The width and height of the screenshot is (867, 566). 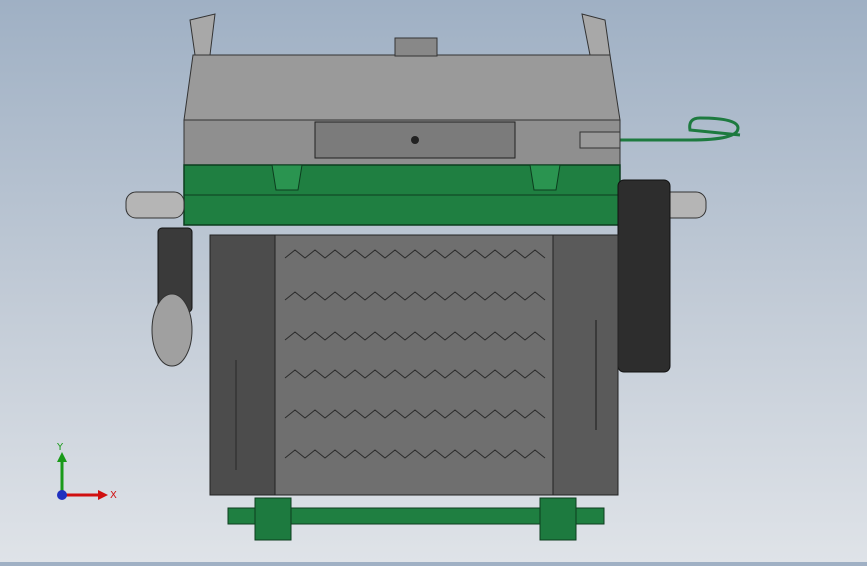 What do you see at coordinates (60, 447) in the screenshot?
I see `y-axis-label: Y` at bounding box center [60, 447].